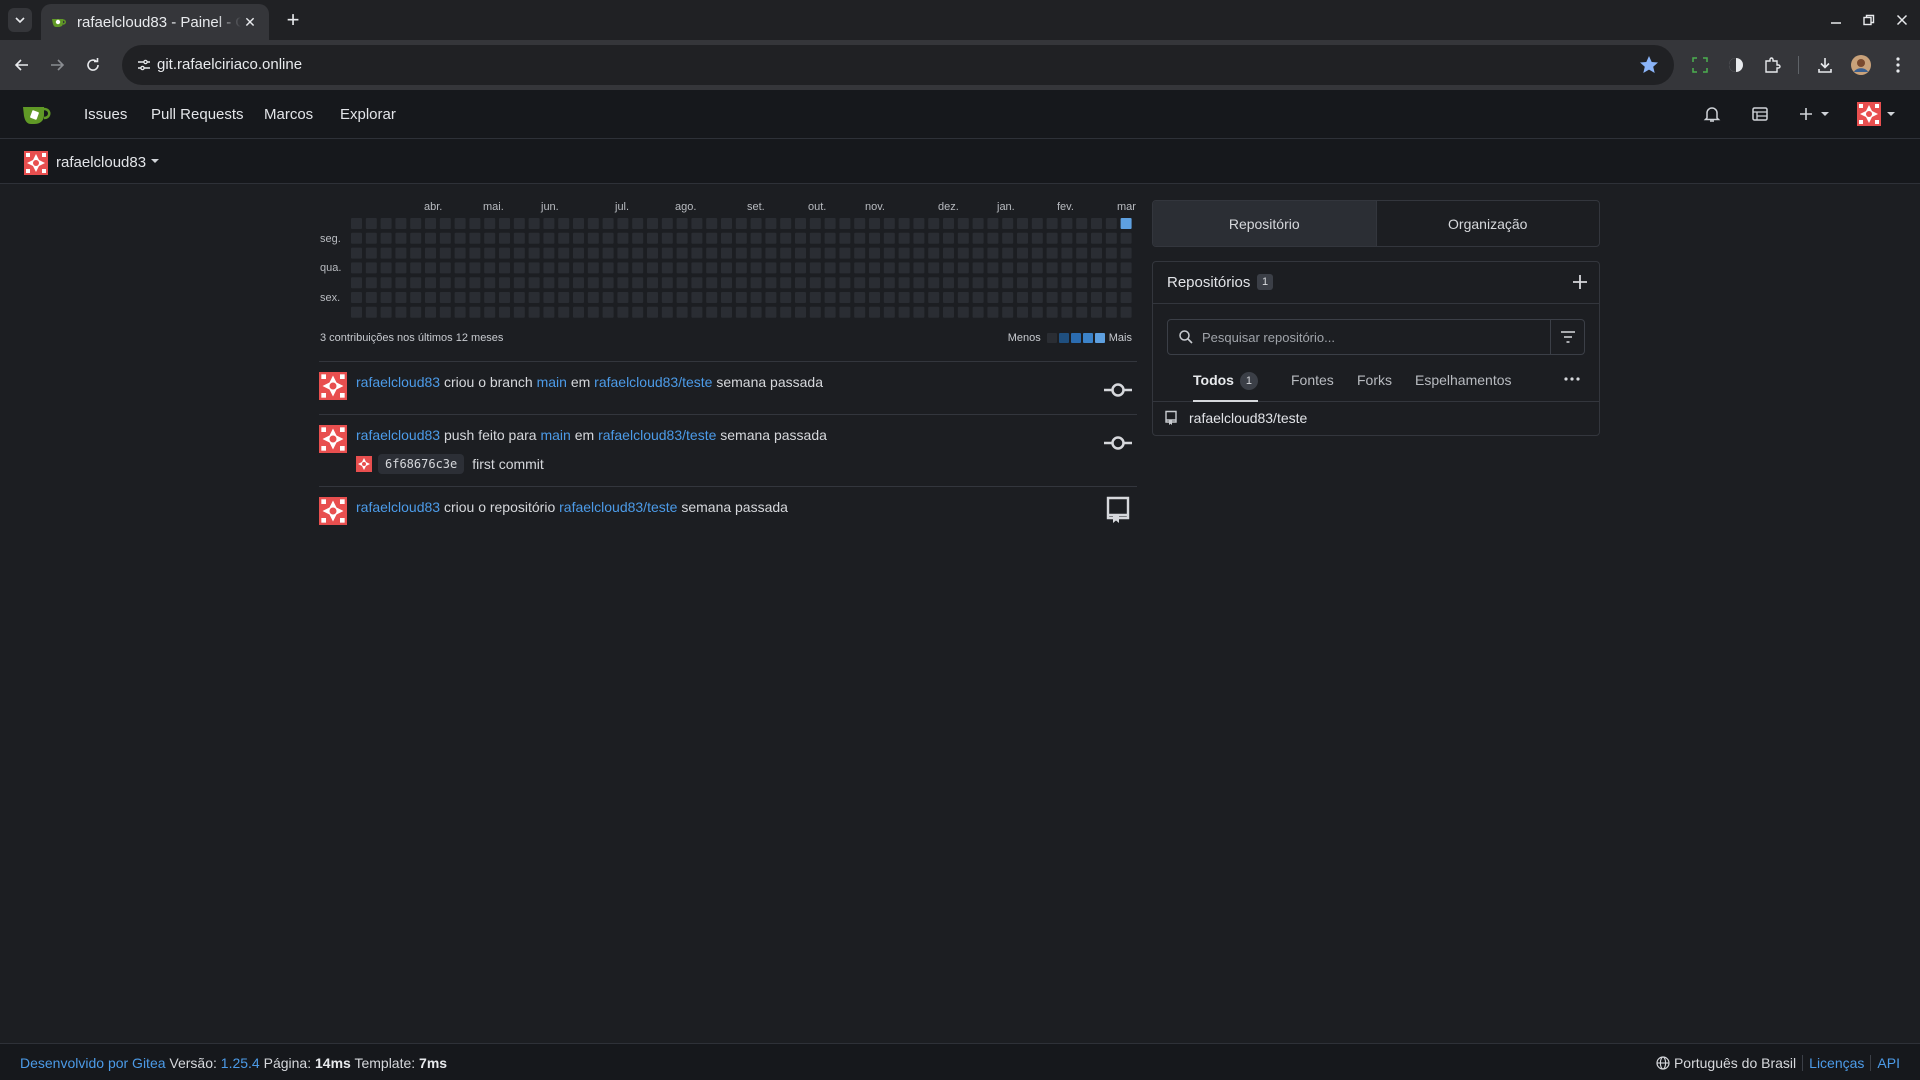 Image resolution: width=1920 pixels, height=1080 pixels. I want to click on screenshot-icon, so click(1700, 65).